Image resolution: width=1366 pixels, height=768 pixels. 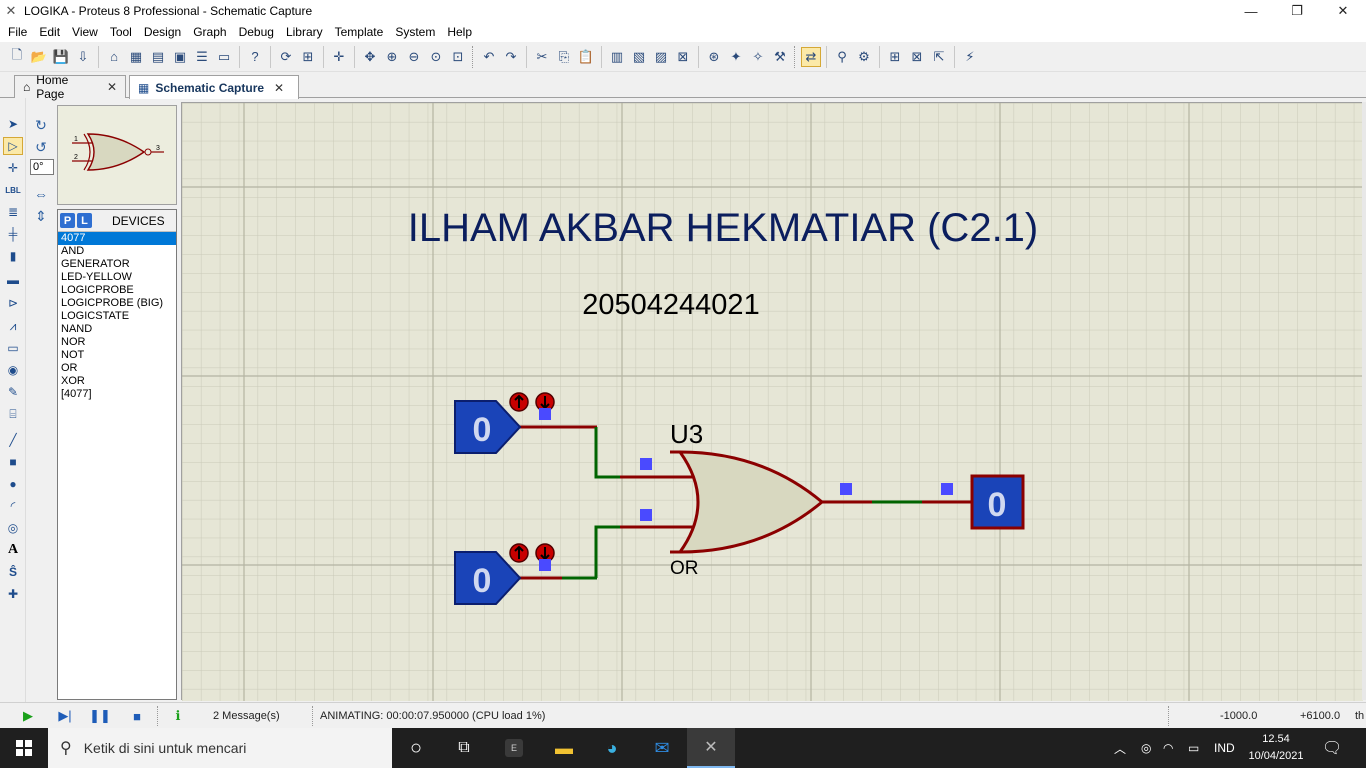 I want to click on refresh-icon: ⟳, so click(x=286, y=57).